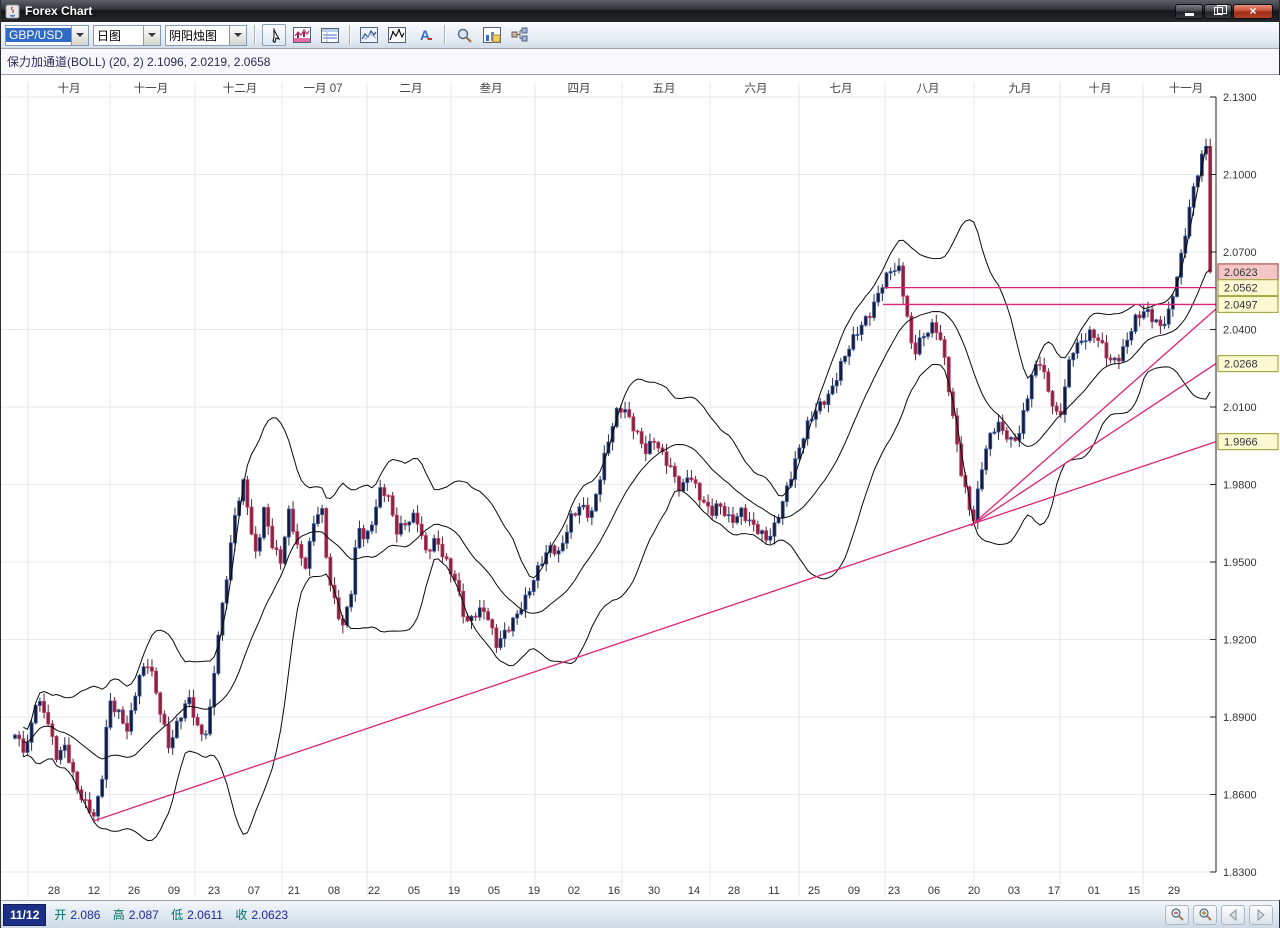 This screenshot has width=1280, height=928. I want to click on restore-button, so click(1218, 11).